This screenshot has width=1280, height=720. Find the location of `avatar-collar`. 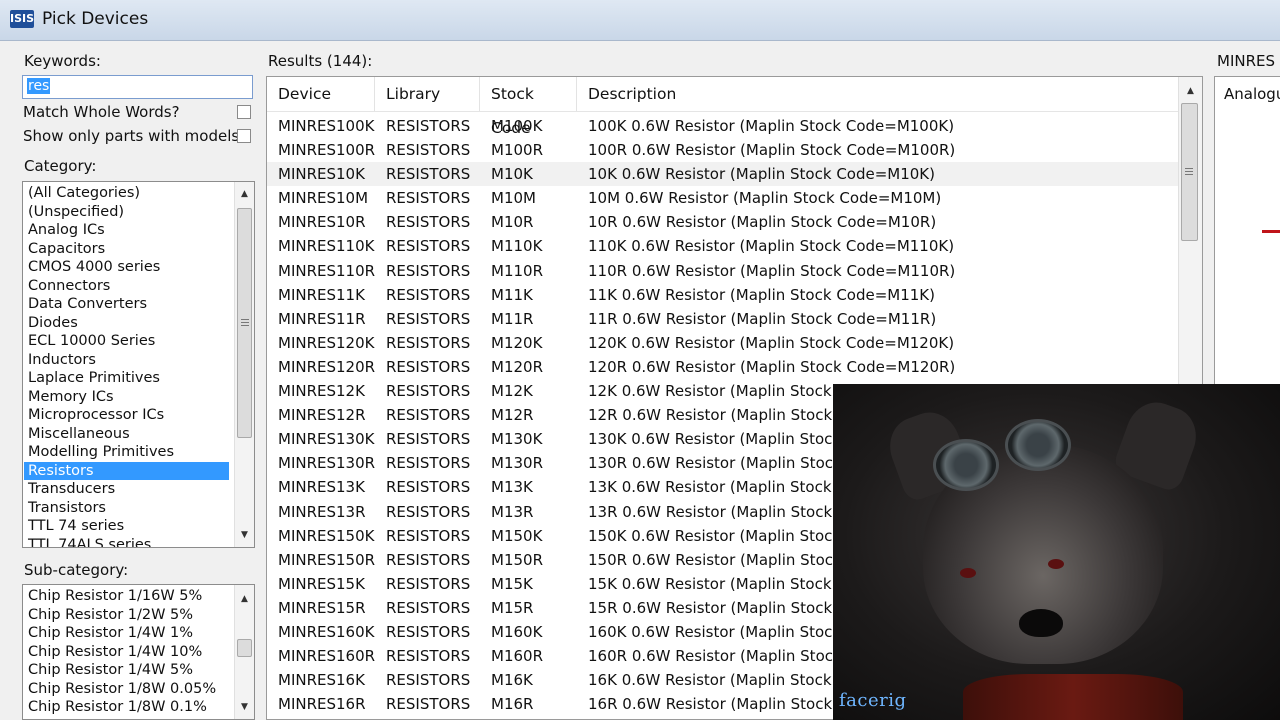

avatar-collar is located at coordinates (1073, 697).